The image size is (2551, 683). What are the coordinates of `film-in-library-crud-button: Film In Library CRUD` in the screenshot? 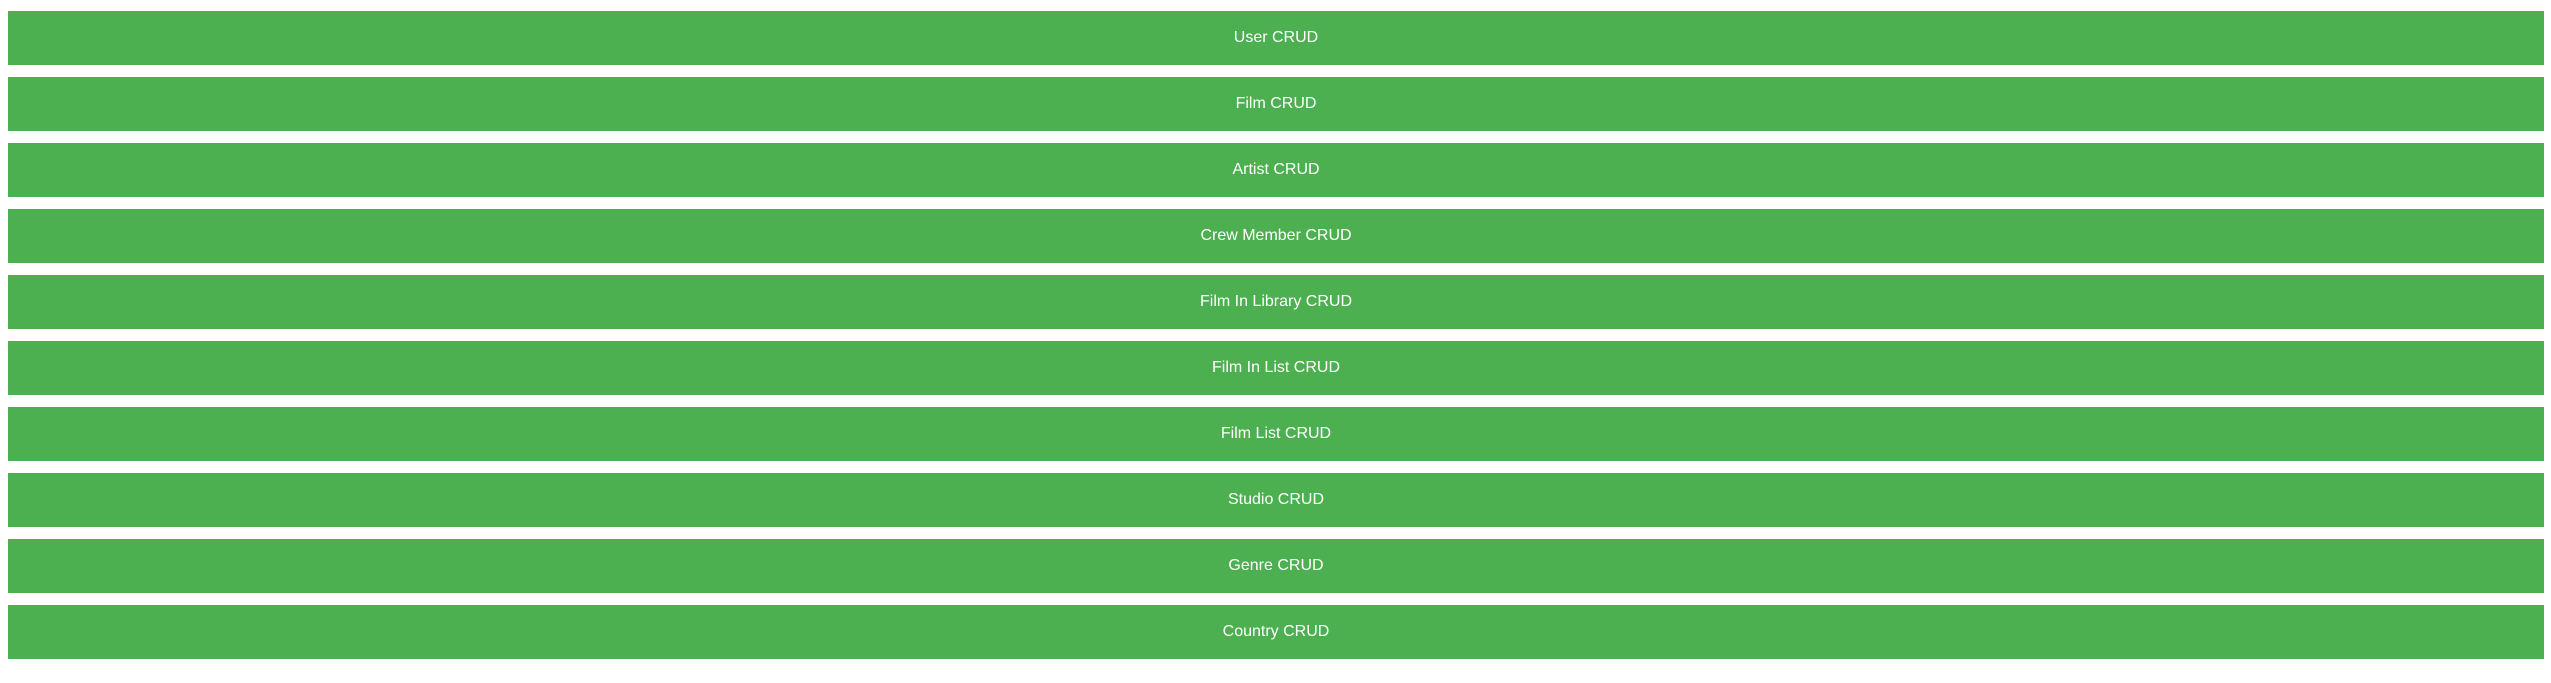 It's located at (1276, 302).